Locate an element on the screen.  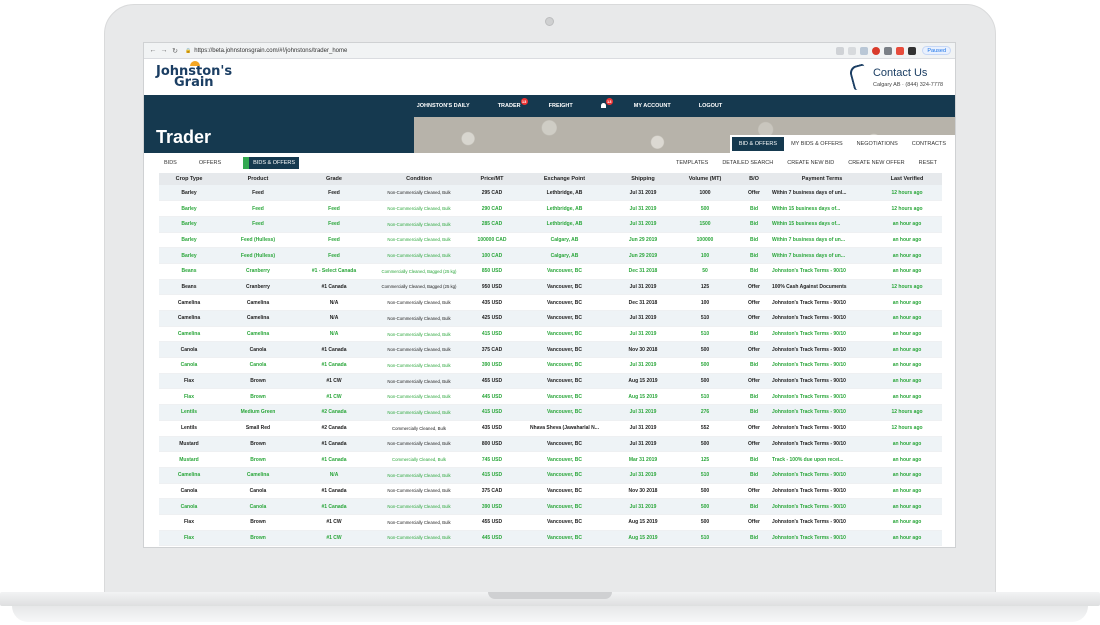
cell-shipping: Aug 15 2019 is located at coordinates (643, 538).